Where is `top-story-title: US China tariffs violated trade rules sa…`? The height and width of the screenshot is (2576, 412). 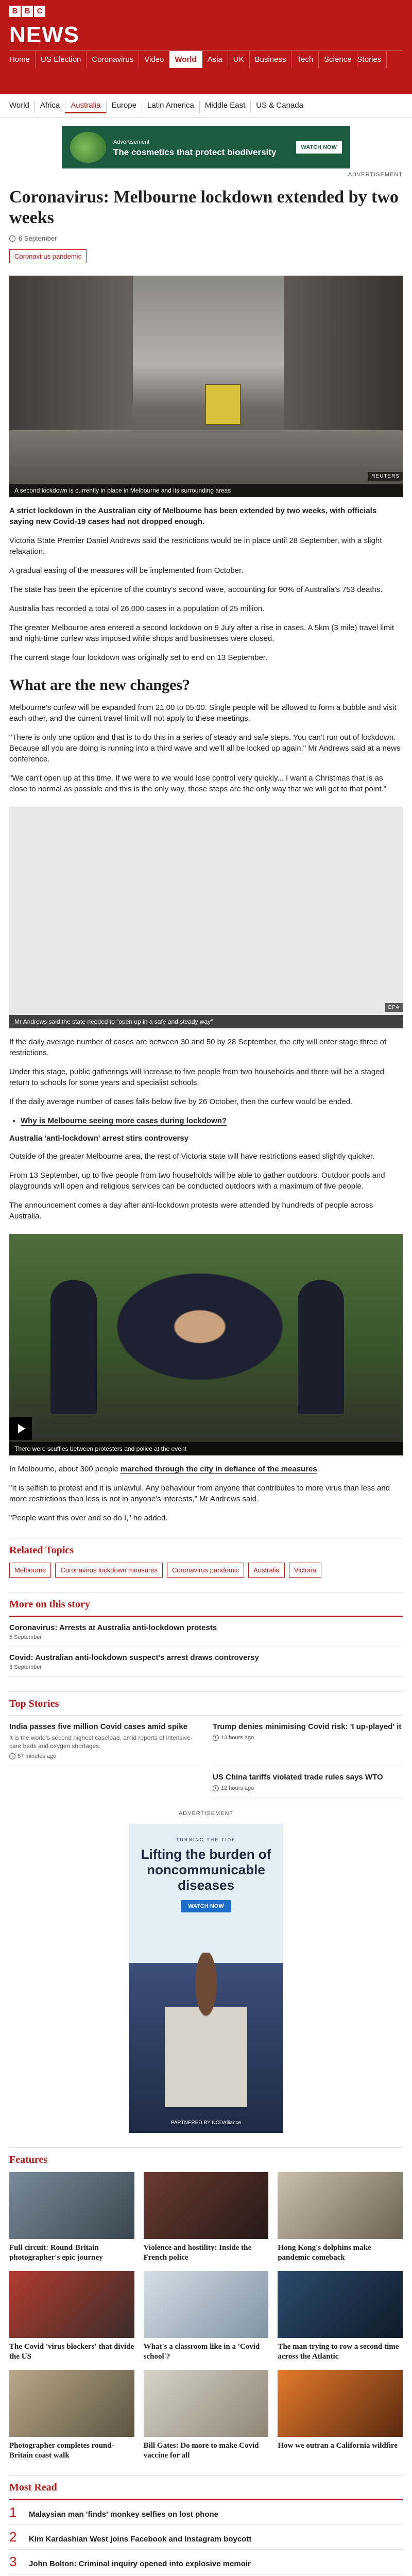
top-story-title: US China tariffs violated trade rules sa… is located at coordinates (308, 1777).